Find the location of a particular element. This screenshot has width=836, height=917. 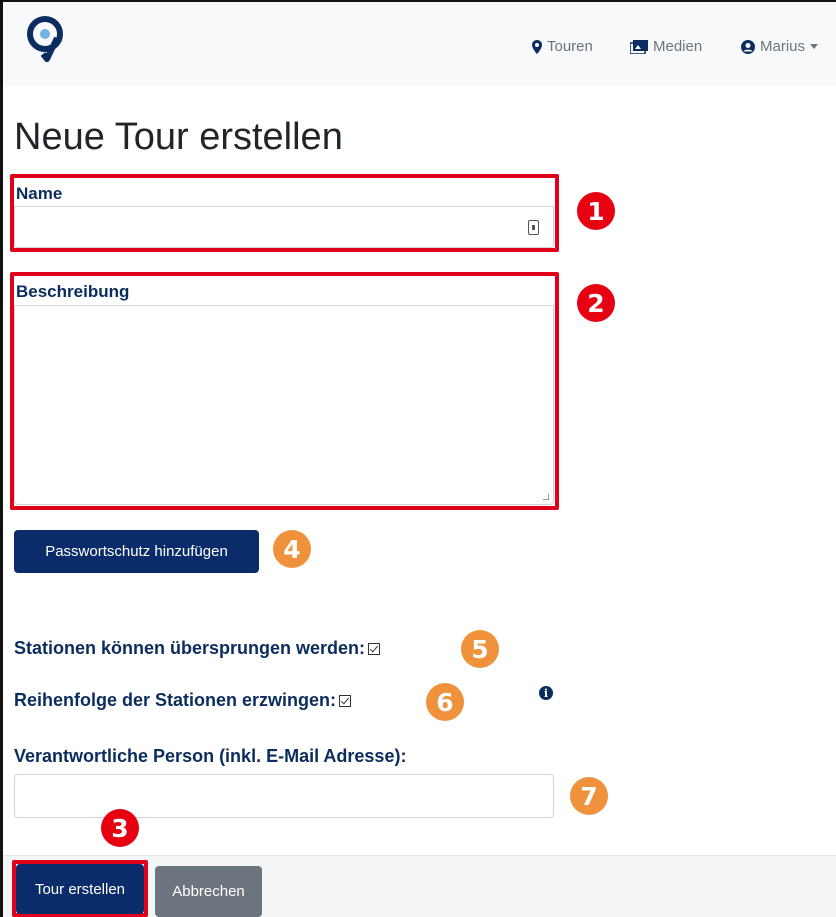

enforce-order-row: Reihenfolge der Stationen erzwingen: is located at coordinates (183, 700).